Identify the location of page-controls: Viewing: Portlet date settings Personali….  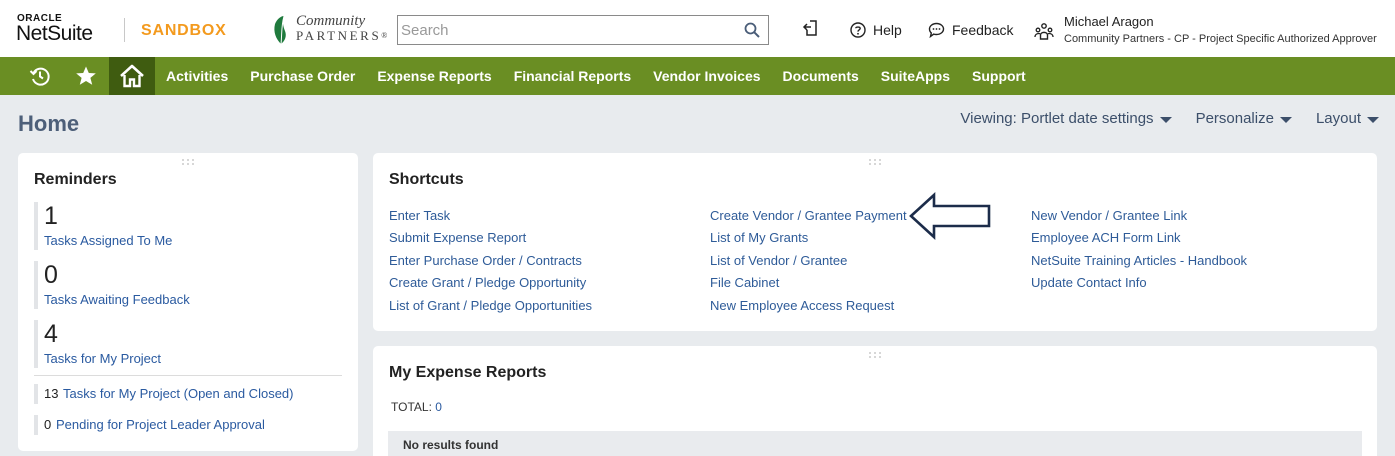
(1169, 118).